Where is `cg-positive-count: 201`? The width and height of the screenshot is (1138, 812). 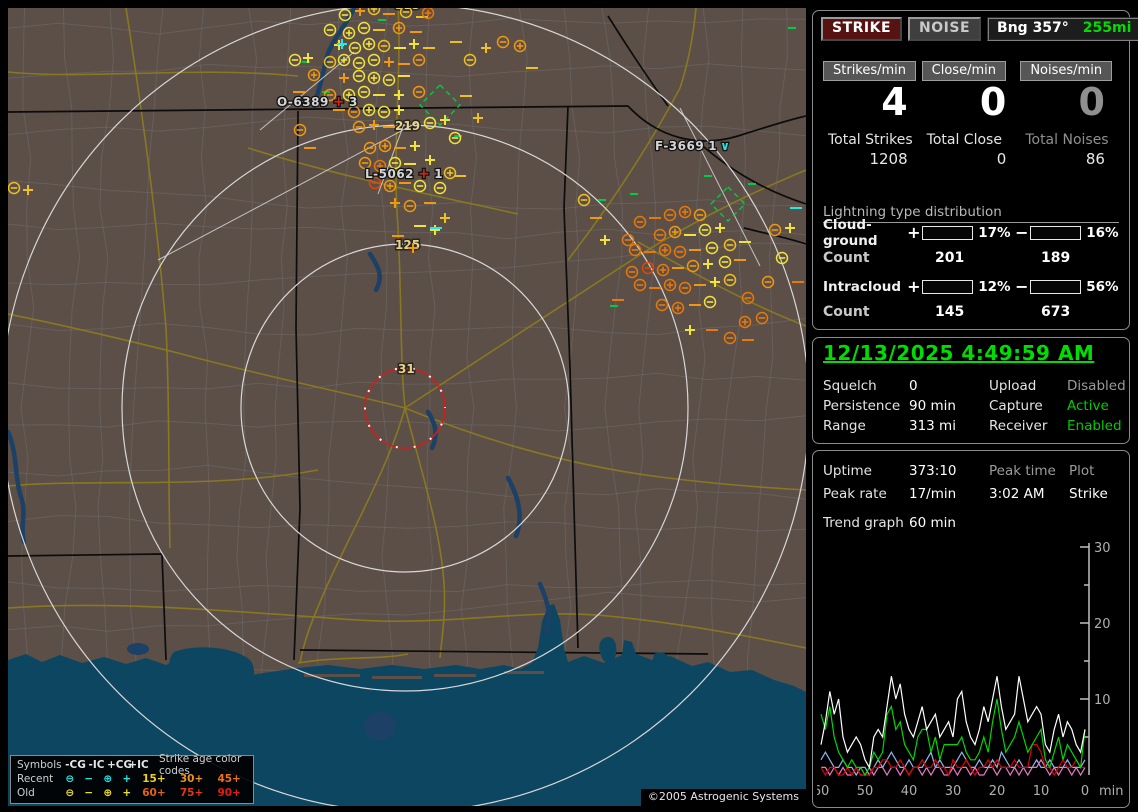
cg-positive-count: 201 is located at coordinates (950, 258).